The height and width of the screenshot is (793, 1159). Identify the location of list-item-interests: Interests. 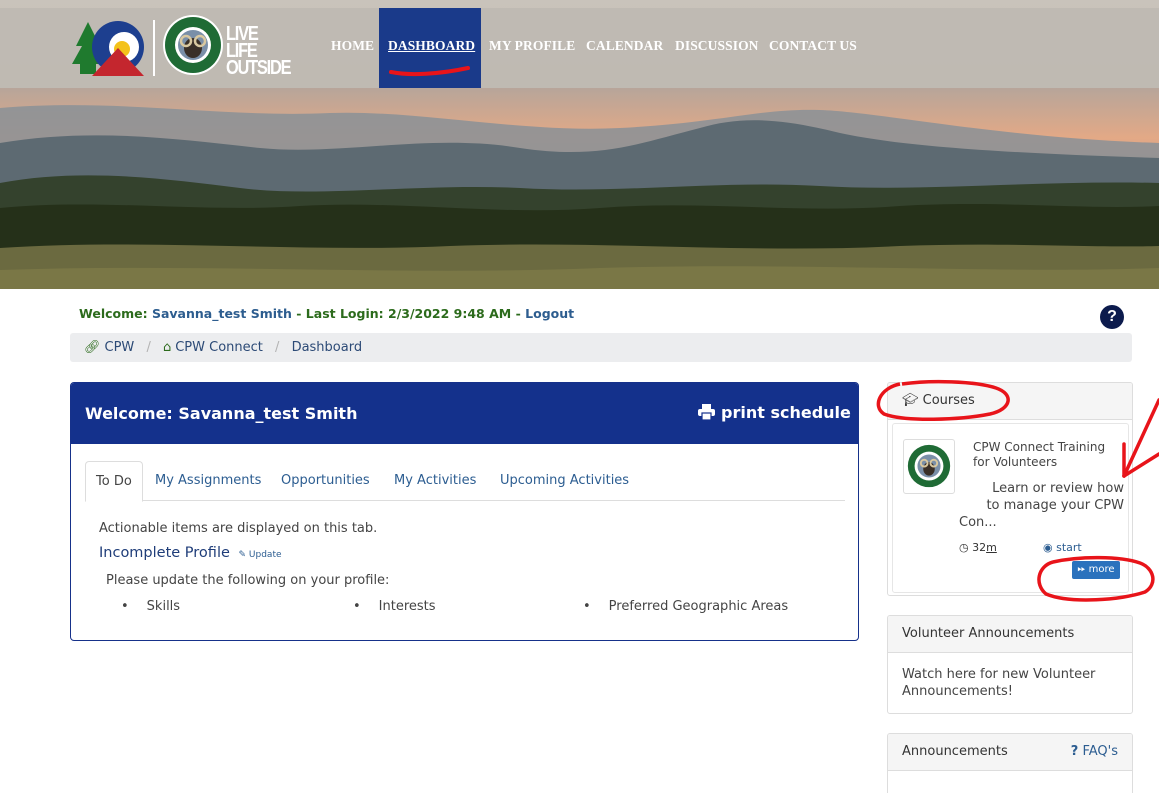
(407, 606).